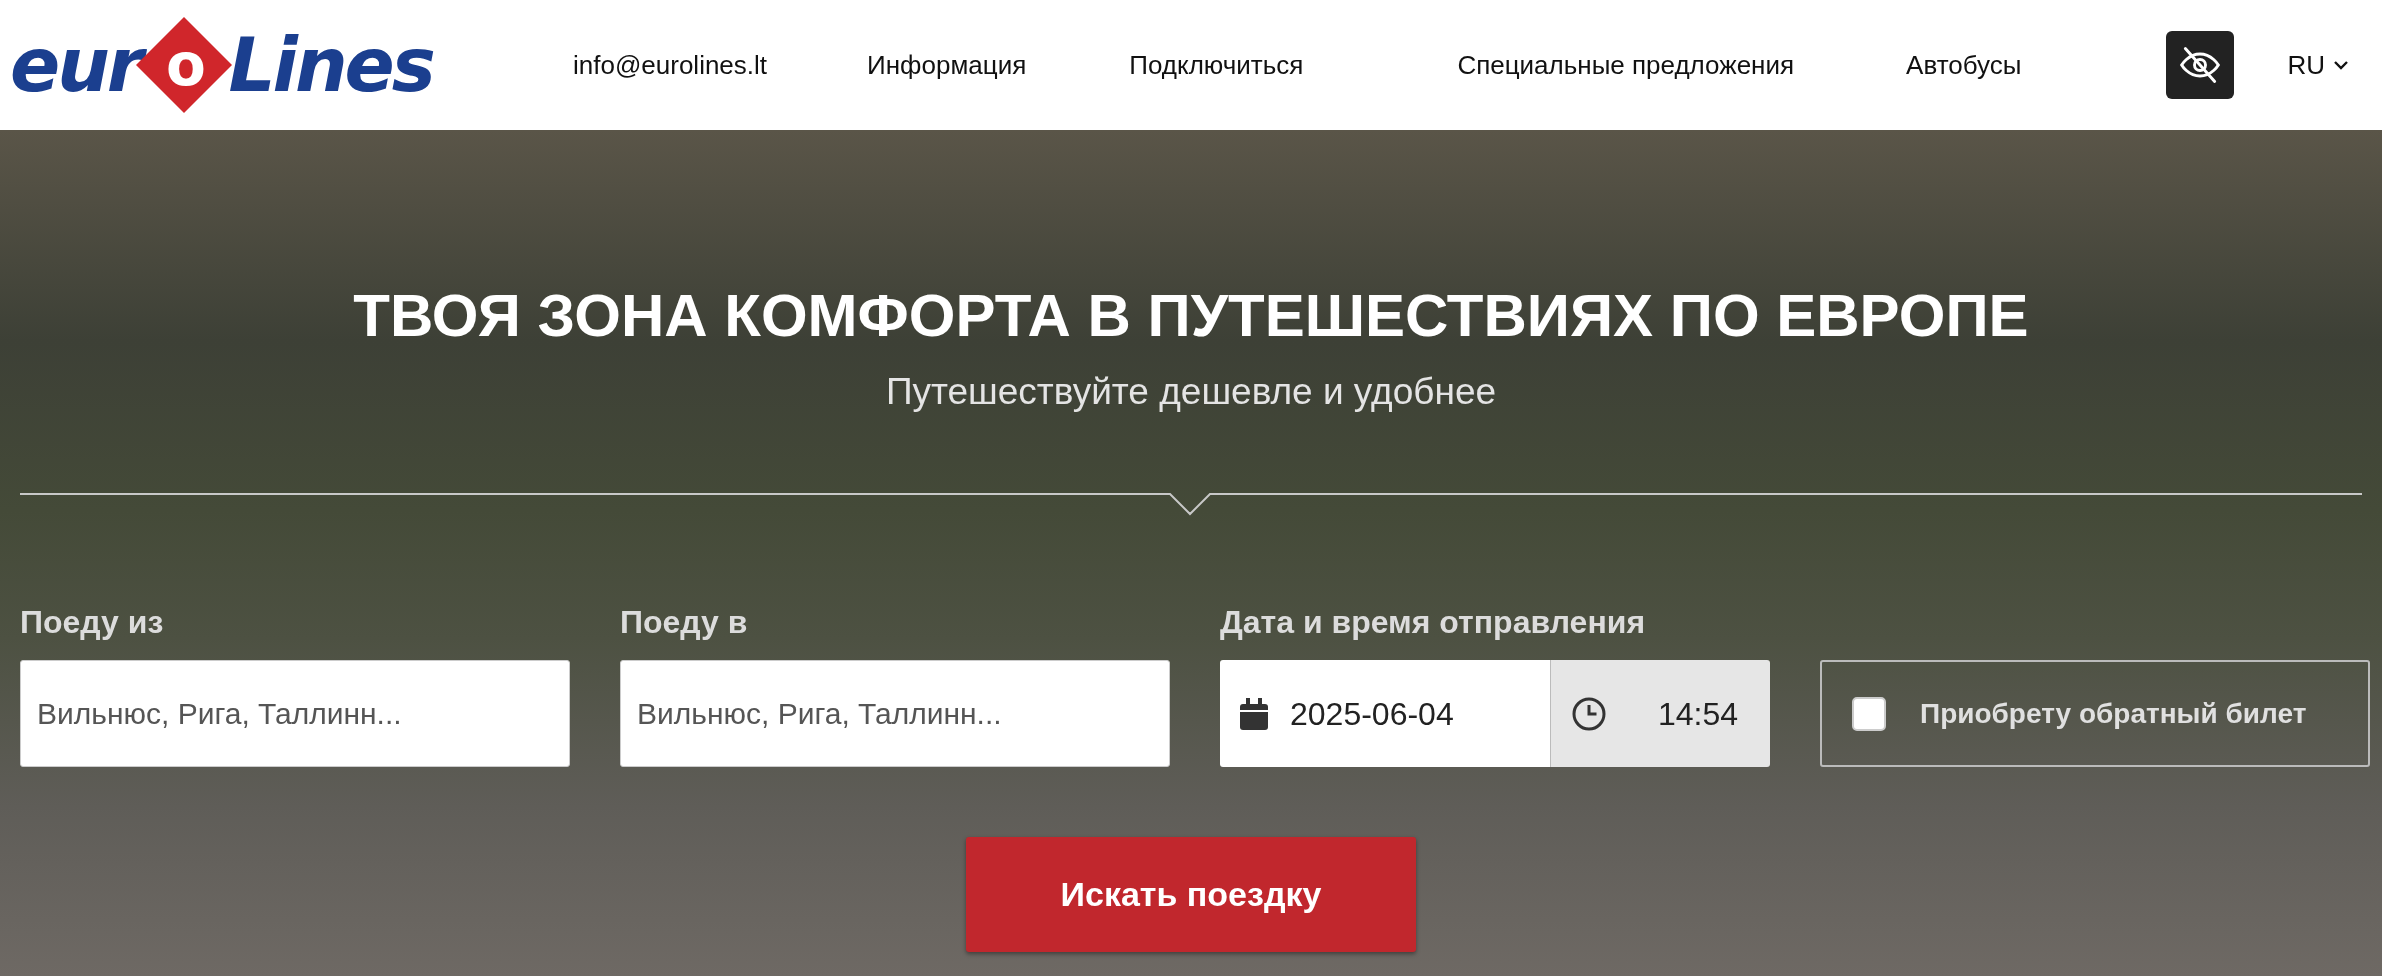 Image resolution: width=2382 pixels, height=976 pixels. What do you see at coordinates (1191, 391) in the screenshot?
I see `hero-subtitle: Путешествуйте дешевле и удобнее` at bounding box center [1191, 391].